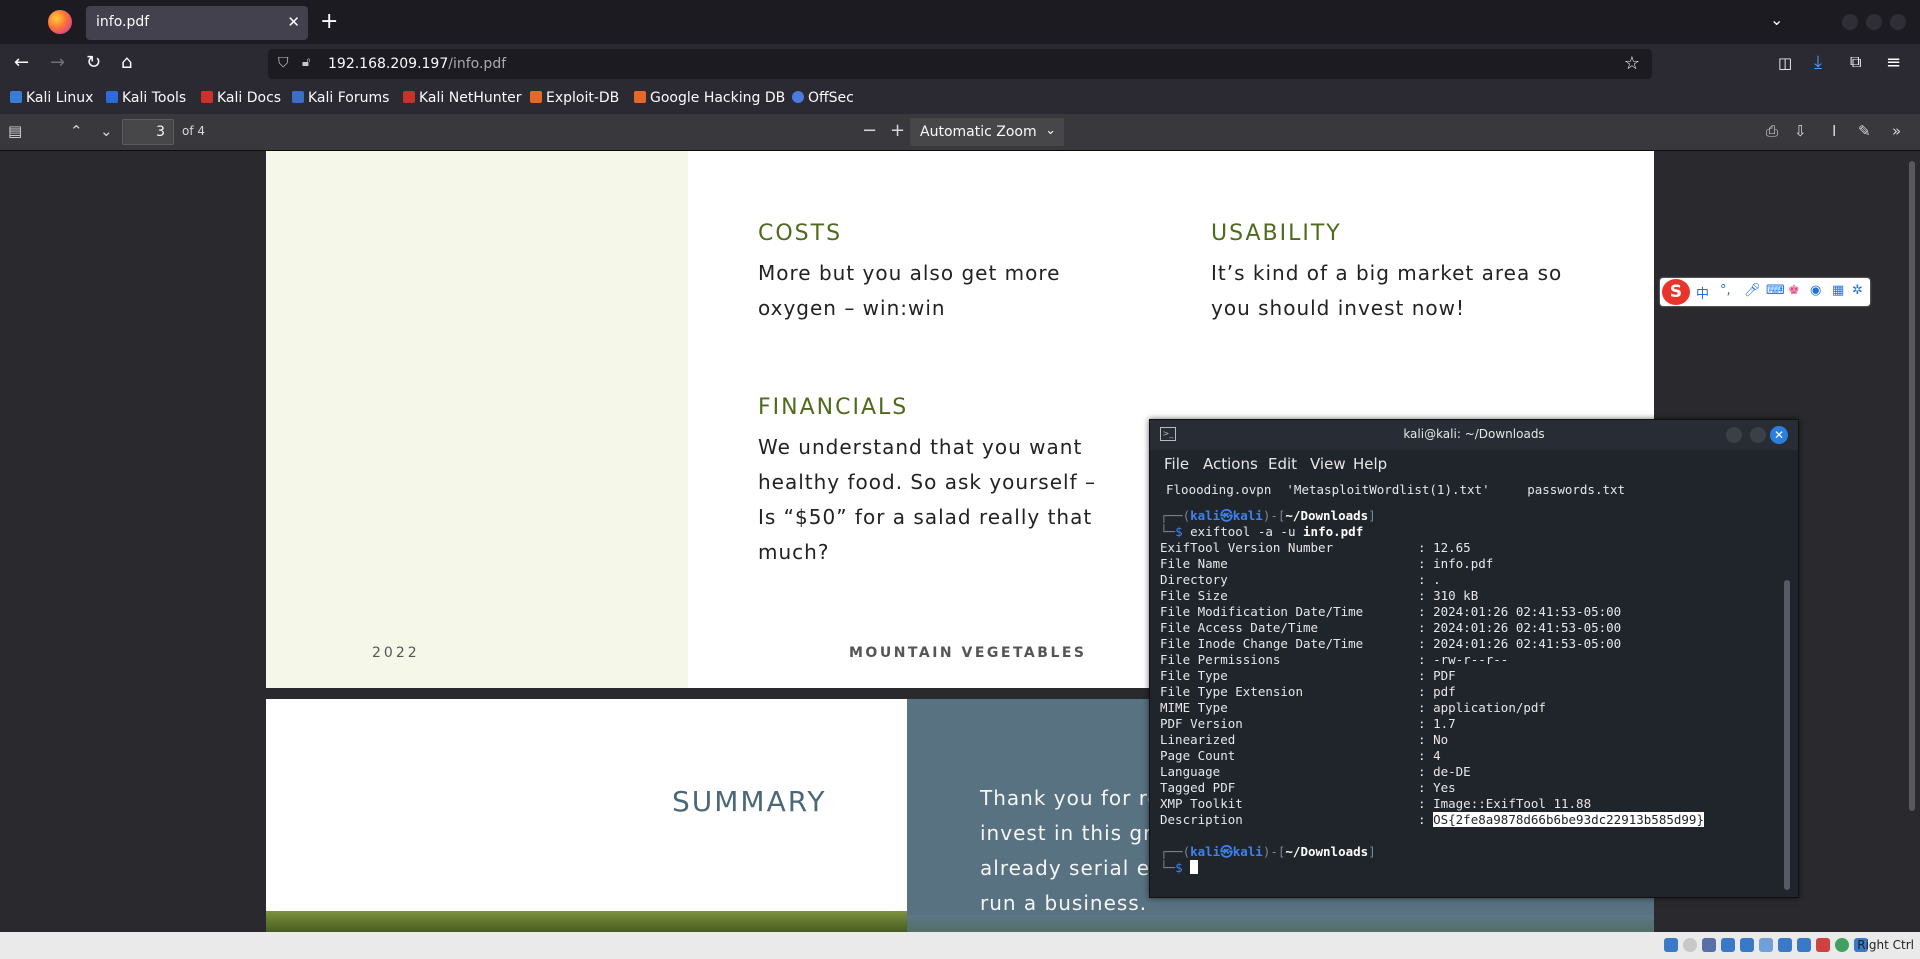  I want to click on keyboard-icon: ⌨, so click(1775, 290).